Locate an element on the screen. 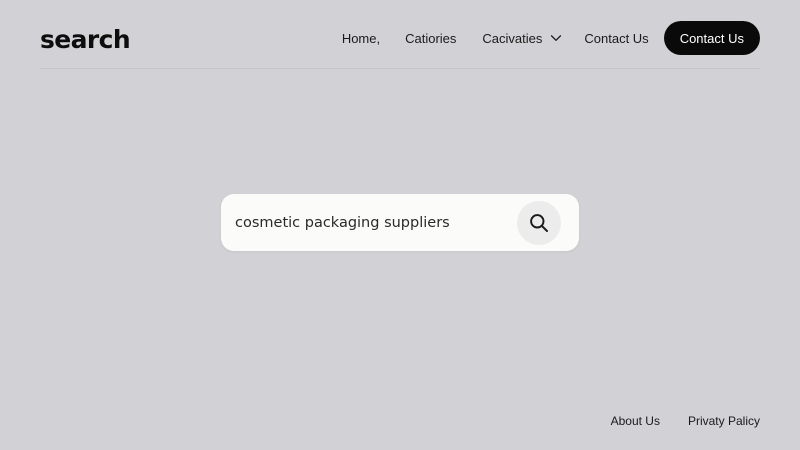  search-icon is located at coordinates (539, 222).